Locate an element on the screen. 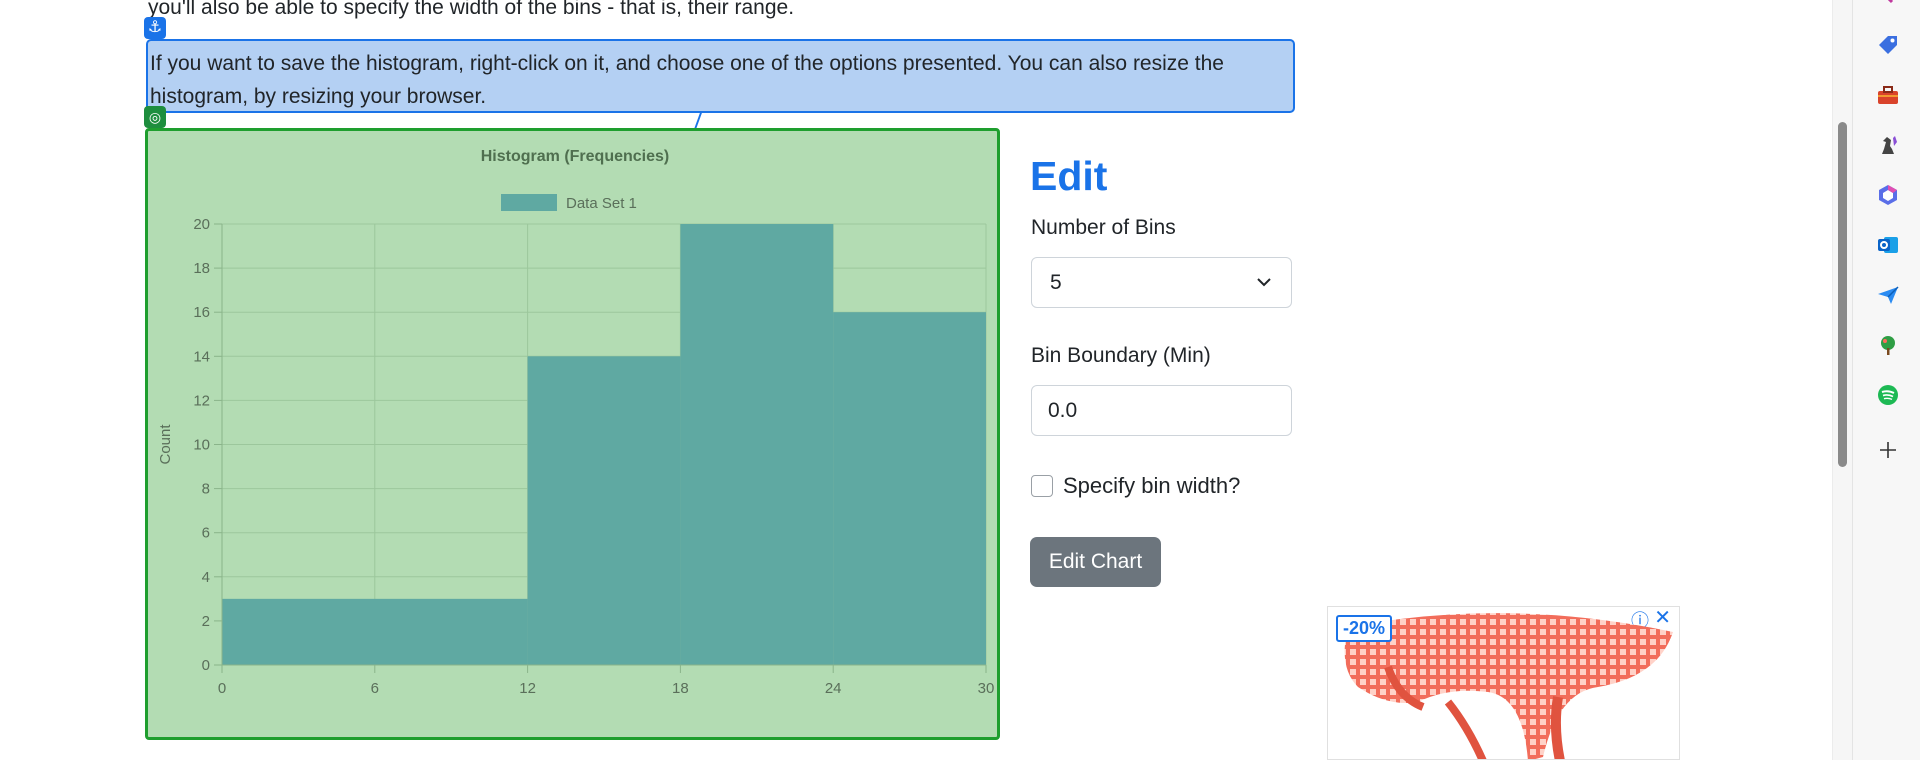  x-tick-label: 30 is located at coordinates (986, 688).